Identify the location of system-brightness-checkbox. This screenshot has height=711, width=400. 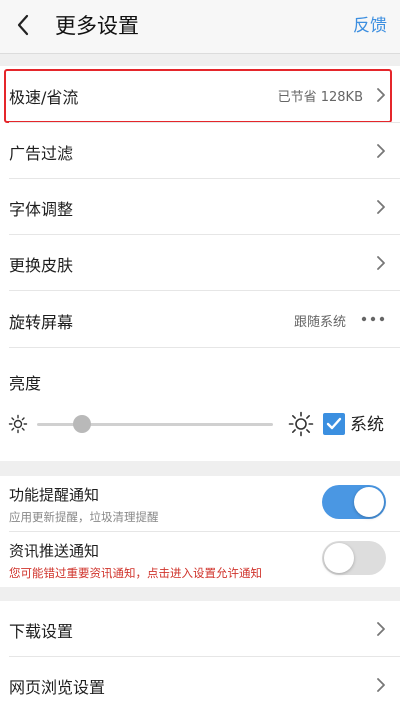
(334, 424).